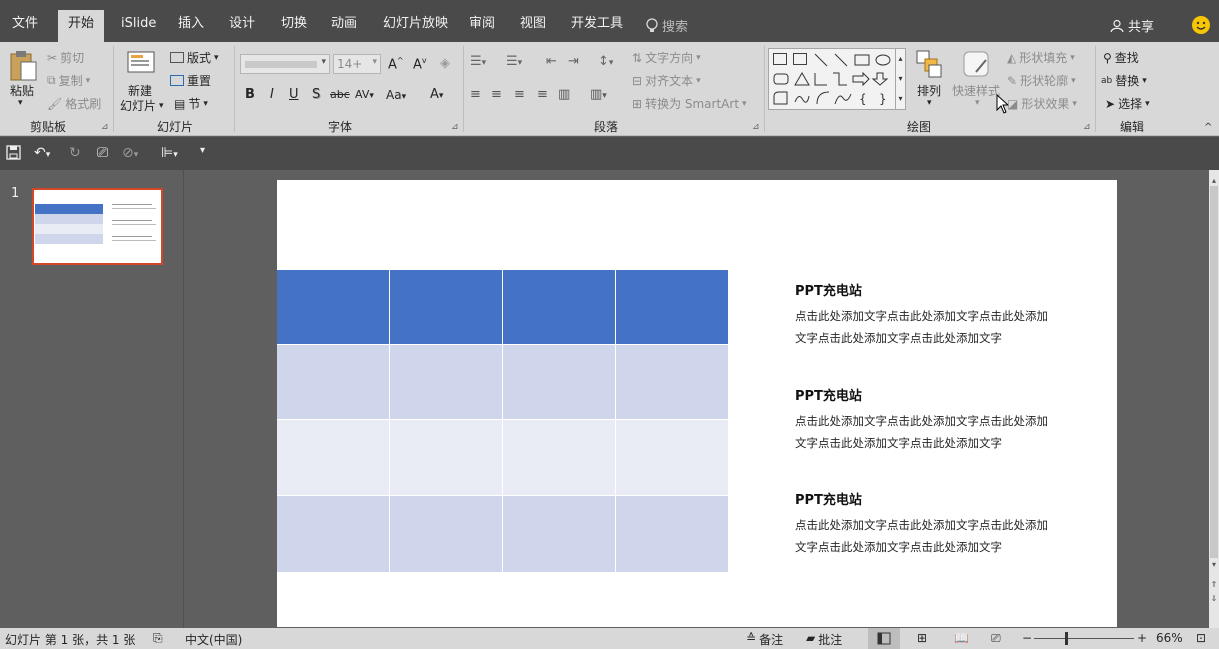  What do you see at coordinates (242, 26) in the screenshot?
I see `tab-design: 设计` at bounding box center [242, 26].